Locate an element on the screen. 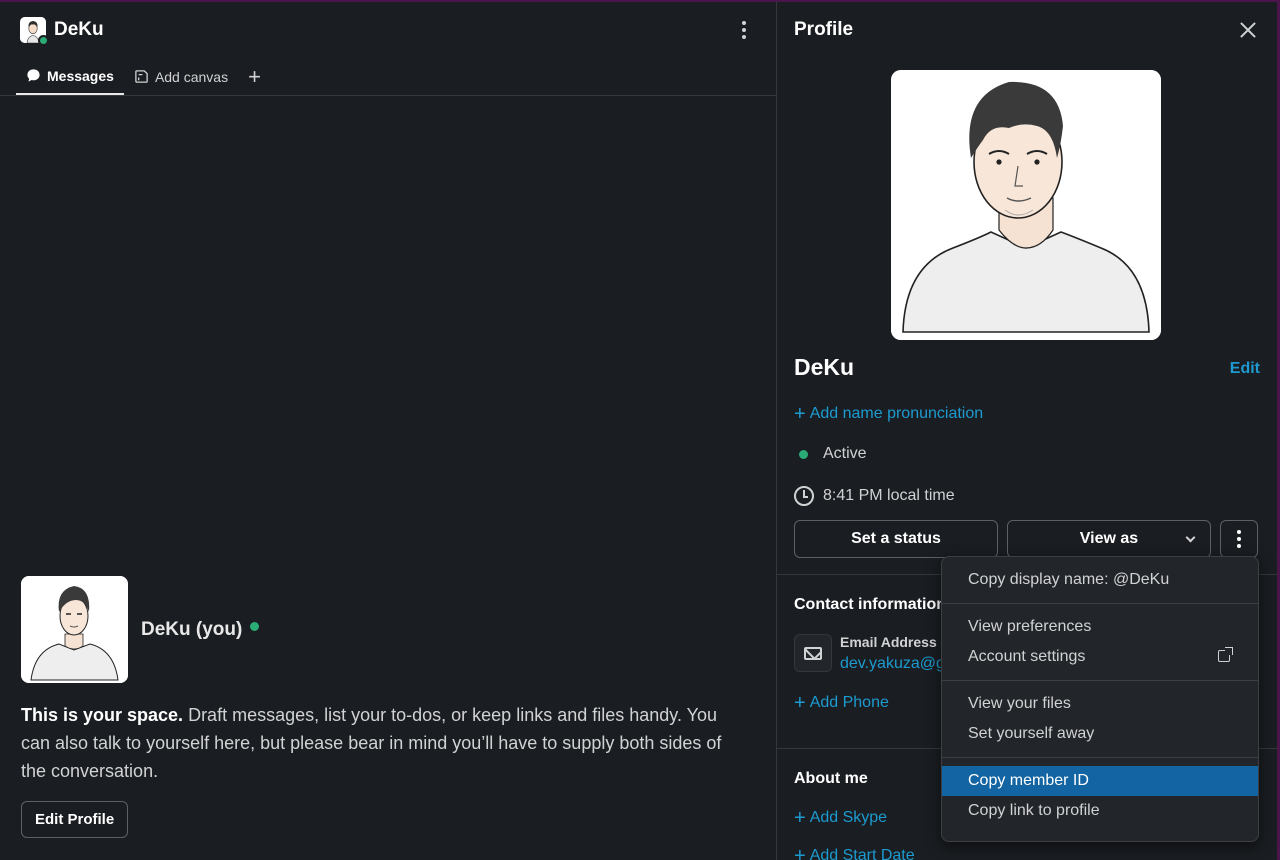 The height and width of the screenshot is (860, 1280). local-time-label: 8:41 PM local time is located at coordinates (889, 495).